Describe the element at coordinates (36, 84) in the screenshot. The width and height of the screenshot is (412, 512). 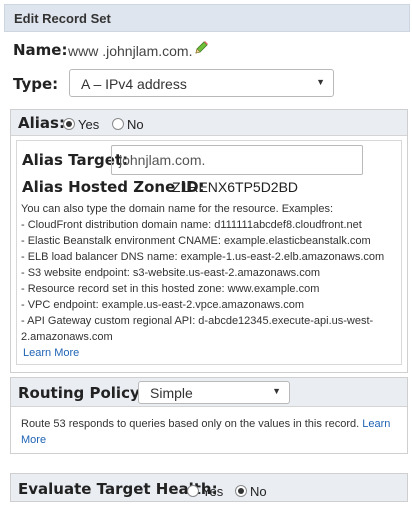
I see `type-label: Type:` at that location.